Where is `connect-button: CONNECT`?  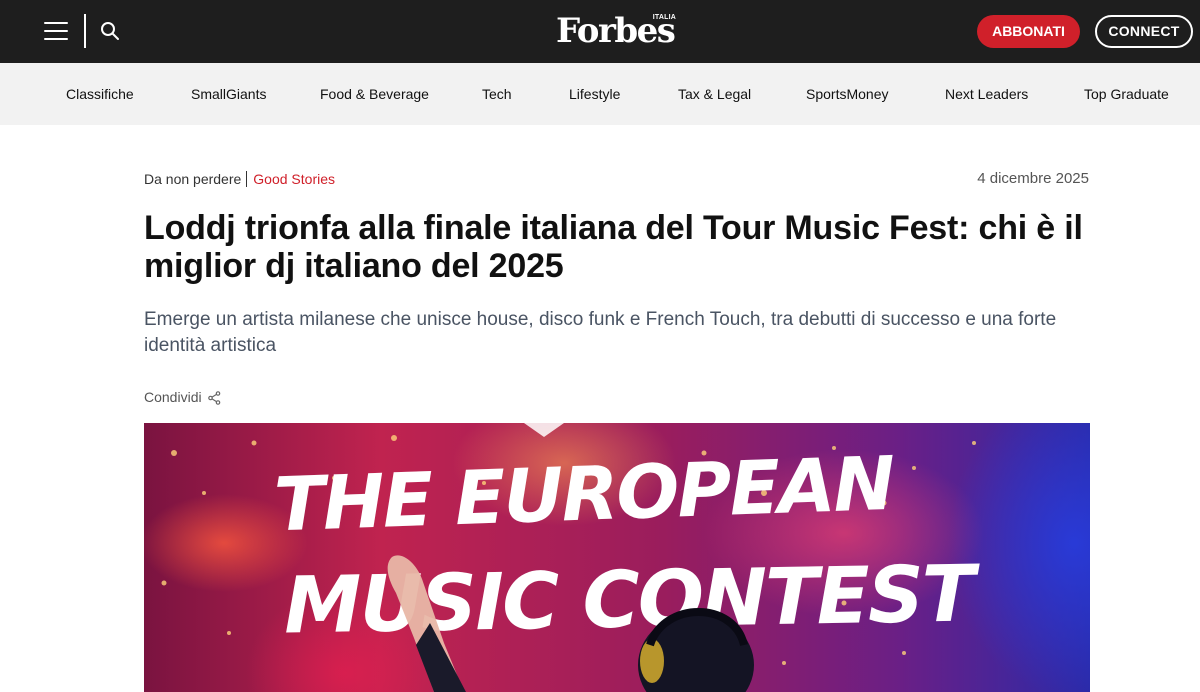 connect-button: CONNECT is located at coordinates (1144, 31).